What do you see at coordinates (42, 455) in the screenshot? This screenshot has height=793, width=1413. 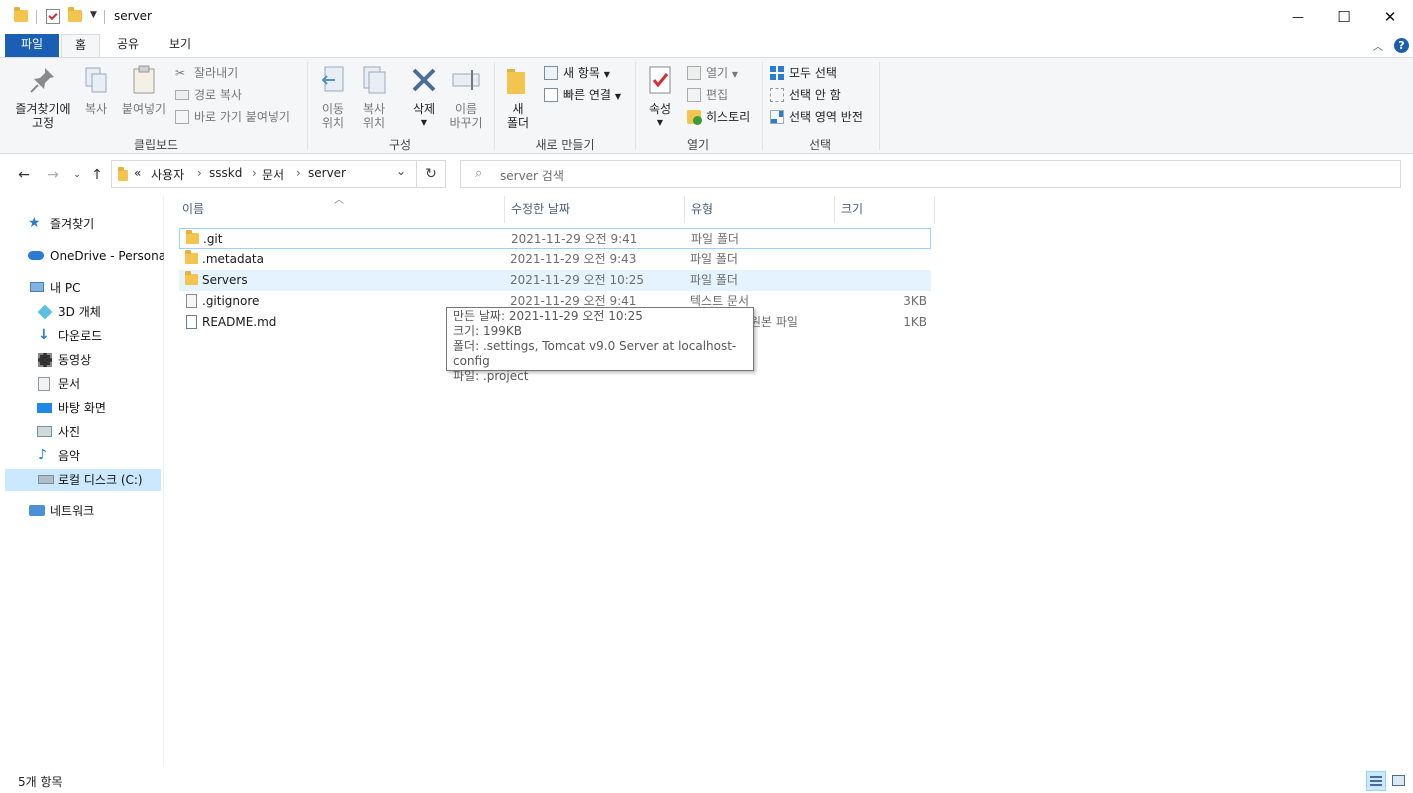 I see `music-icon: ♪` at bounding box center [42, 455].